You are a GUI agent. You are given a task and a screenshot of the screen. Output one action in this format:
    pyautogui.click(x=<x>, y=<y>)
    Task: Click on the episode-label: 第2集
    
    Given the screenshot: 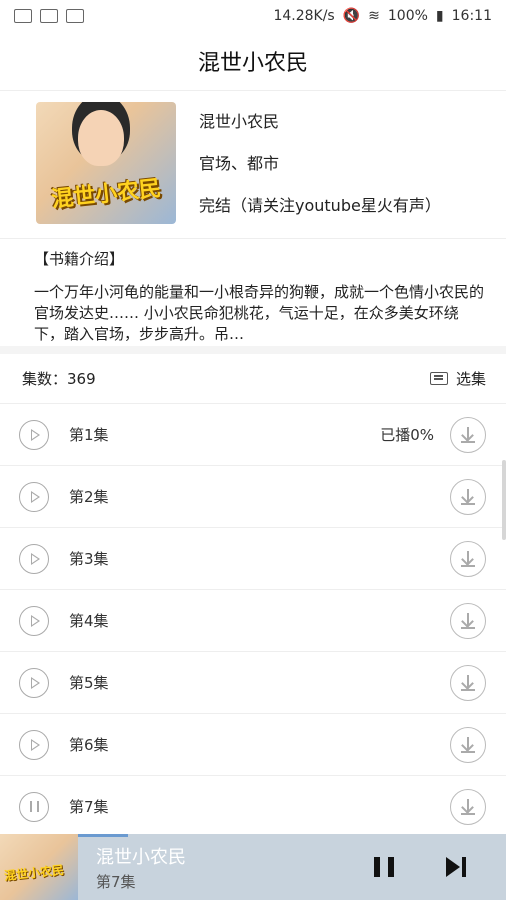 What is the action you would take?
    pyautogui.click(x=89, y=497)
    